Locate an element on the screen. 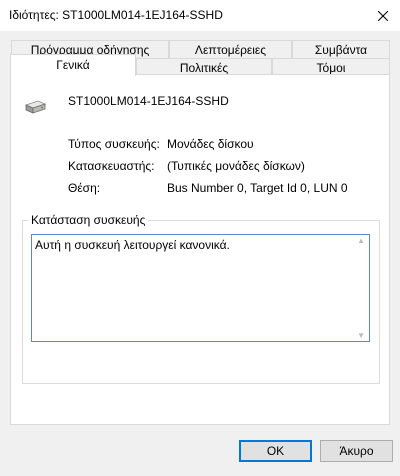 The height and width of the screenshot is (476, 400). manufacturer-value: (Τυπικές μονάδες δίσκων) is located at coordinates (236, 166).